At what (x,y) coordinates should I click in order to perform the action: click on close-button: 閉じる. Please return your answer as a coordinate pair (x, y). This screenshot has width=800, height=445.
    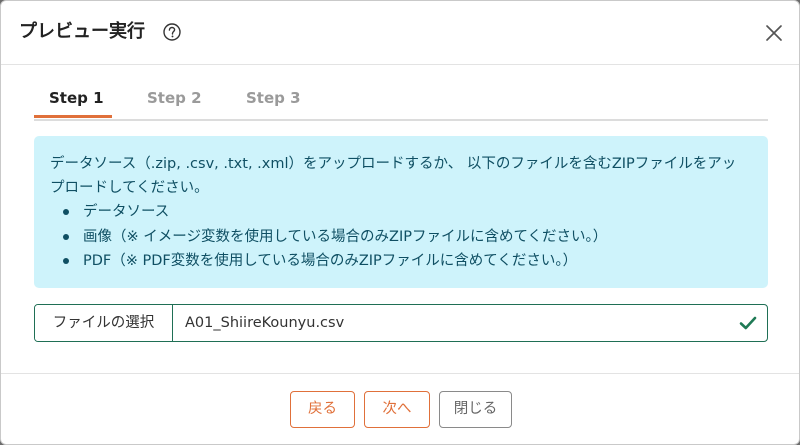
    Looking at the image, I should click on (475, 409).